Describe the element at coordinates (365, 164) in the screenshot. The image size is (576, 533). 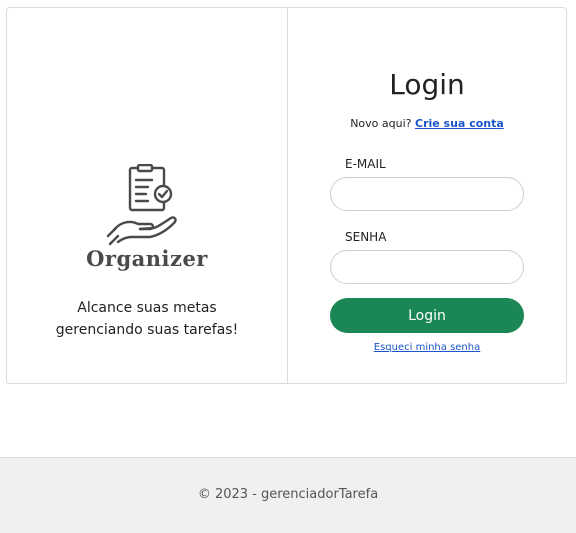
I see `email-label: E-MAIL` at that location.